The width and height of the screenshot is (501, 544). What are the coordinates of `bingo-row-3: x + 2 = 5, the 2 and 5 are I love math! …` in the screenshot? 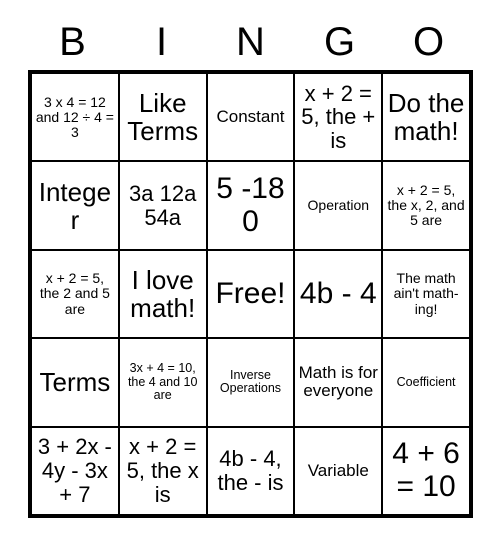 It's located at (250, 295).